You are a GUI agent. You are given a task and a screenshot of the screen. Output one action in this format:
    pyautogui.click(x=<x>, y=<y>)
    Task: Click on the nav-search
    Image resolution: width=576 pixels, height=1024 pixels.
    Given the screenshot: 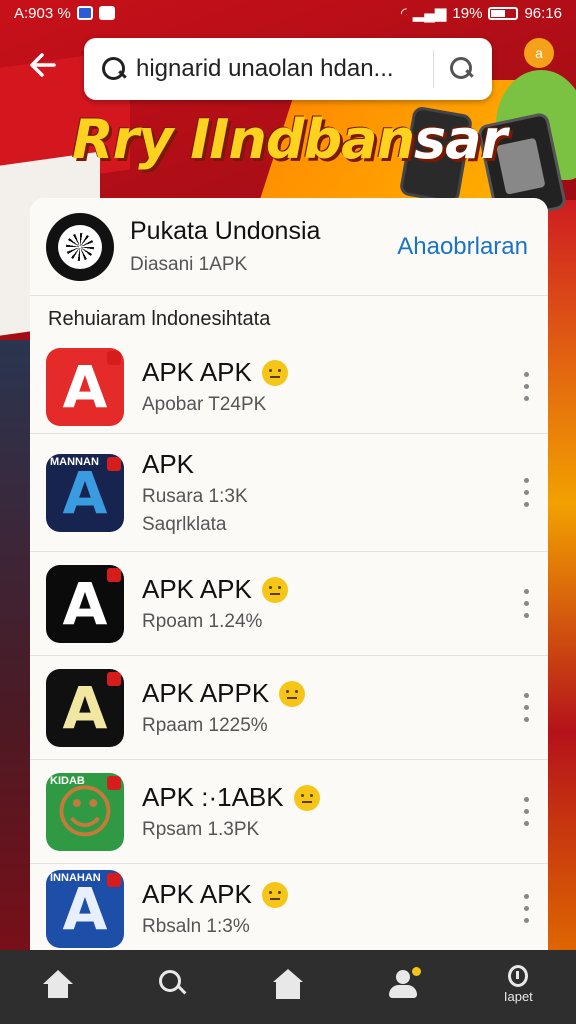 What is the action you would take?
    pyautogui.click(x=173, y=984)
    